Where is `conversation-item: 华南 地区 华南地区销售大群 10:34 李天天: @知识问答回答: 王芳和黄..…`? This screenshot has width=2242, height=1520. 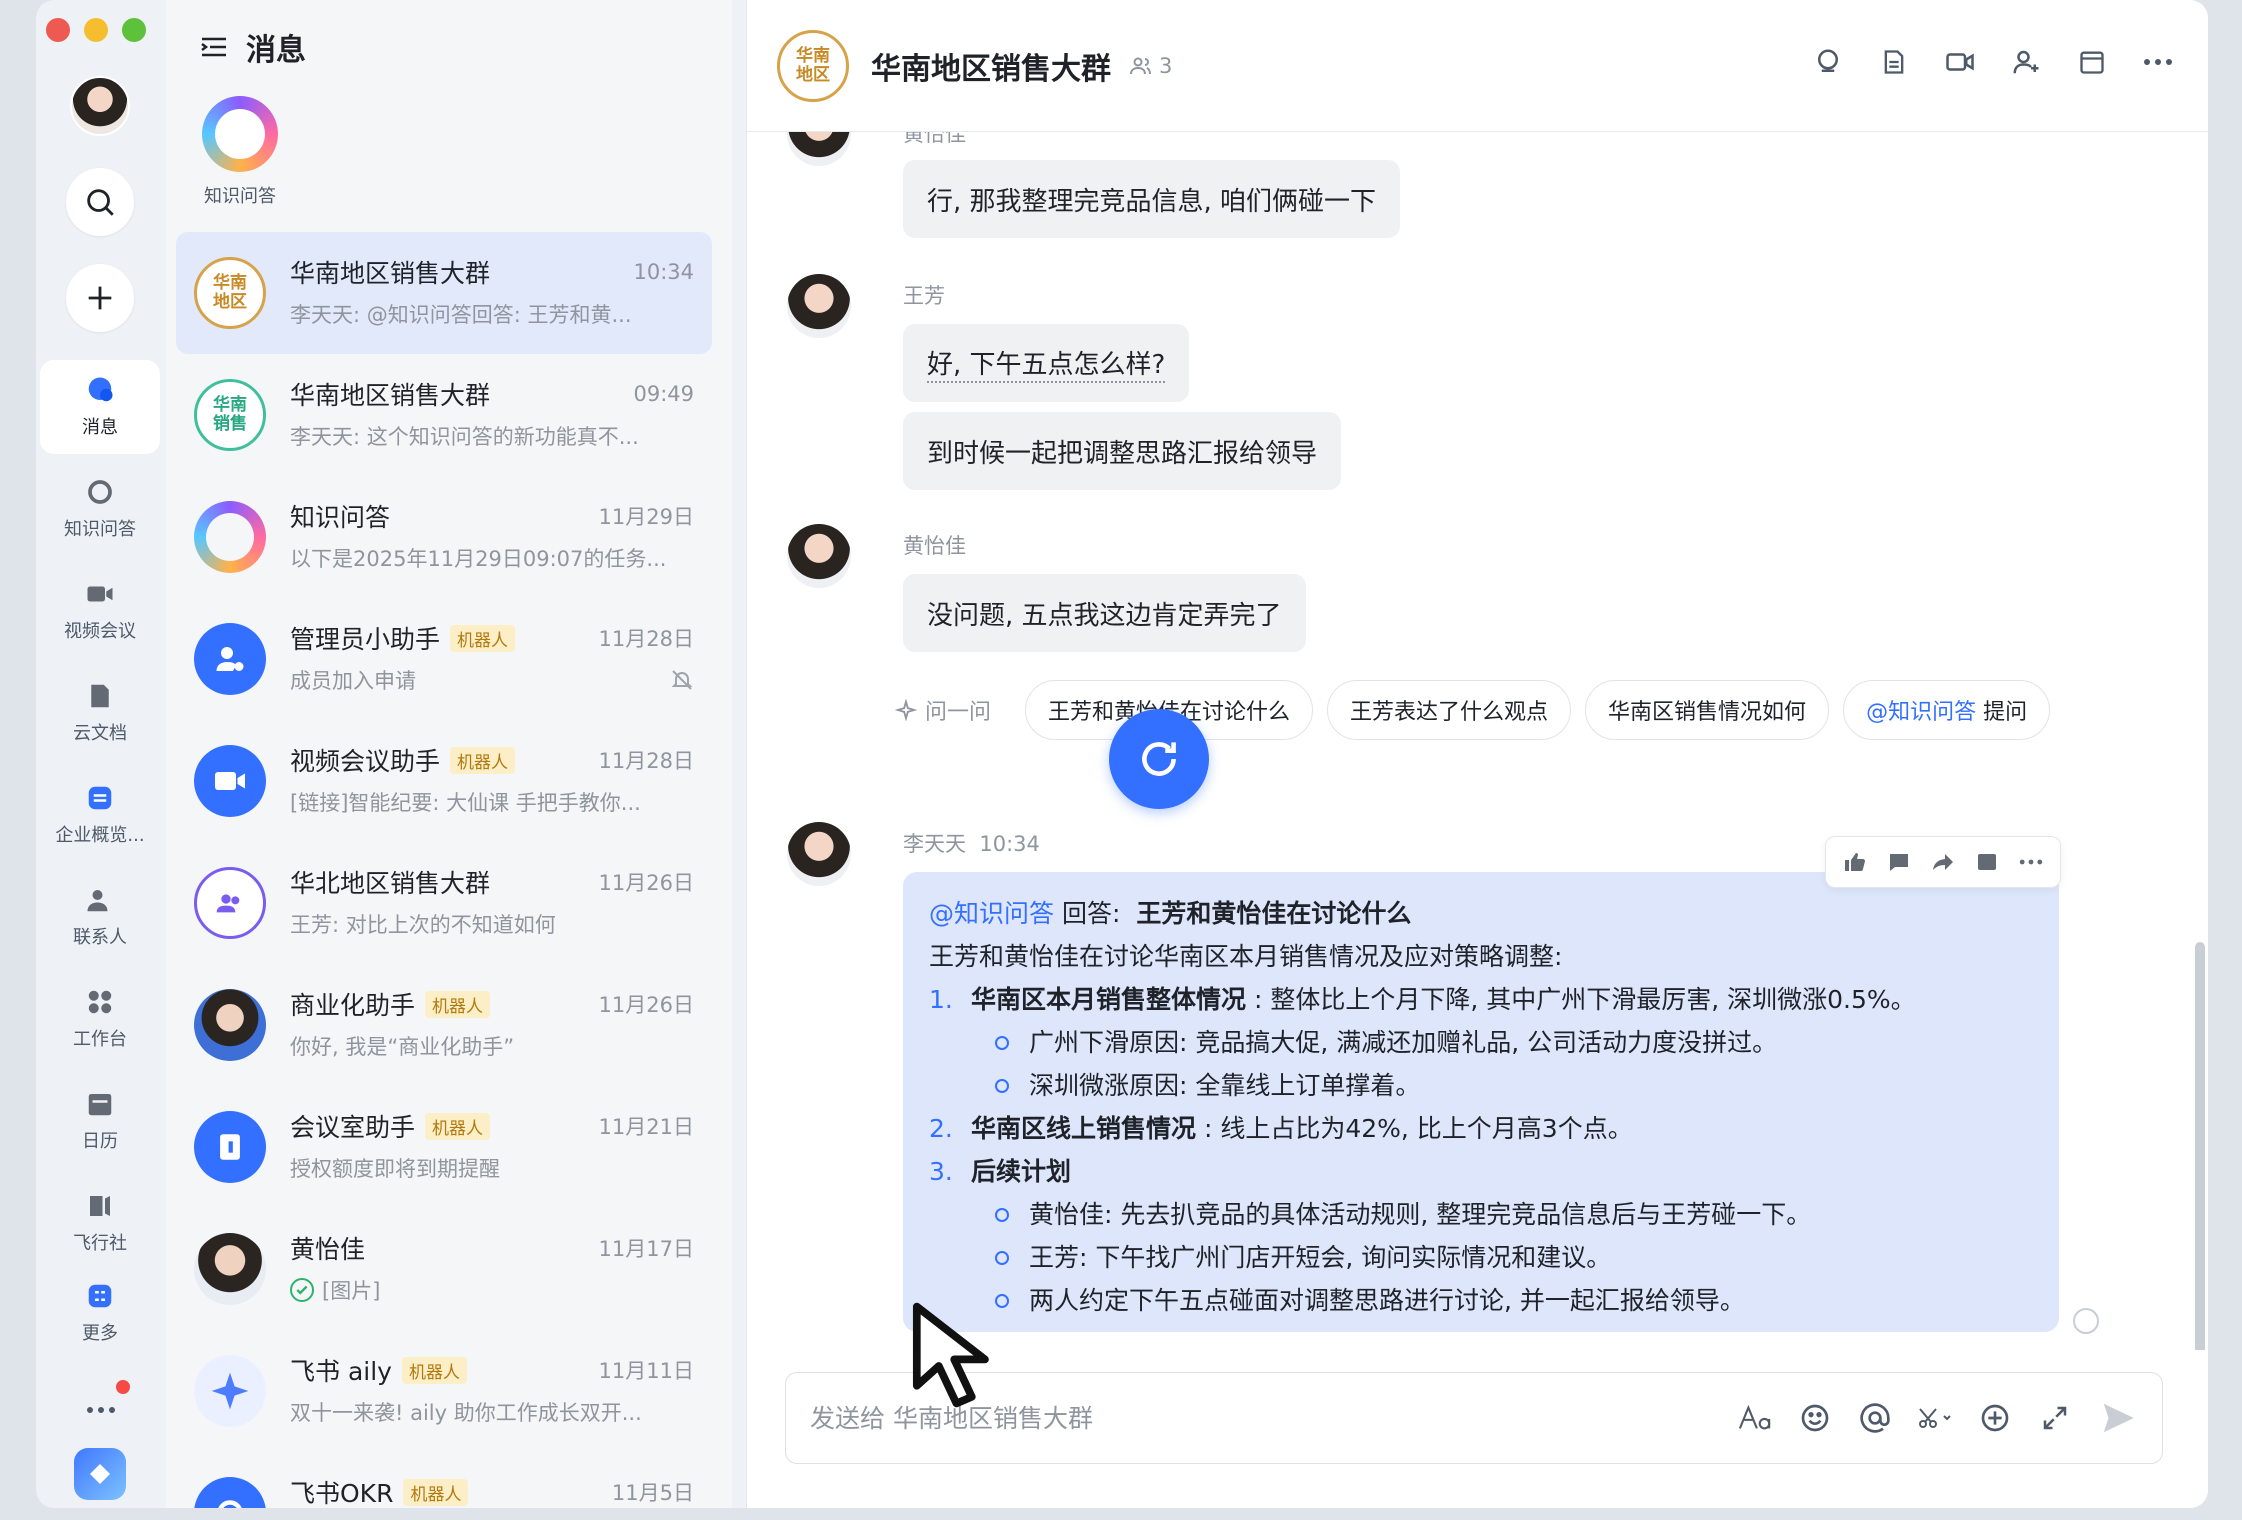
conversation-item: 华南 地区 华南地区销售大群 10:34 李天天: @知识问答回答: 王芳和黄..… is located at coordinates (444, 293).